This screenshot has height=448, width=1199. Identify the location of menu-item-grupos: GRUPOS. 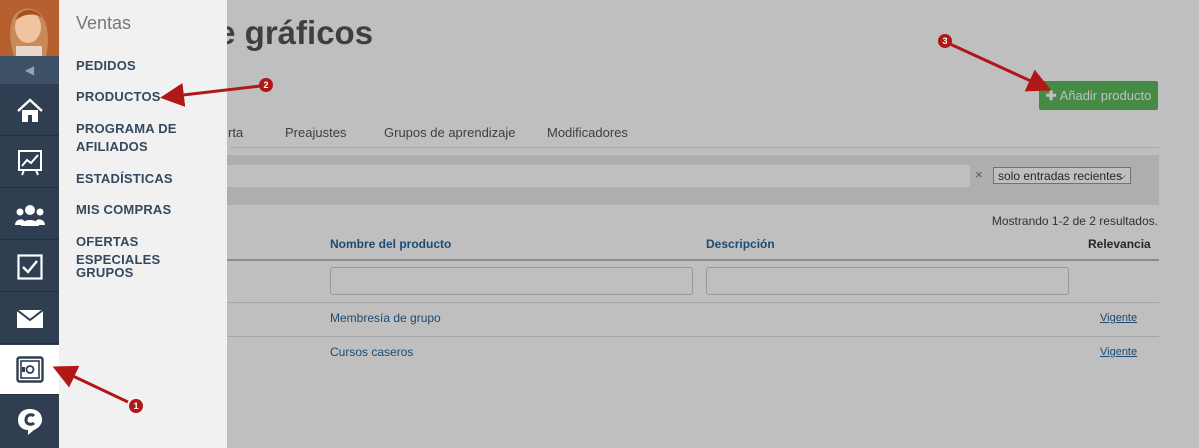
(151, 273).